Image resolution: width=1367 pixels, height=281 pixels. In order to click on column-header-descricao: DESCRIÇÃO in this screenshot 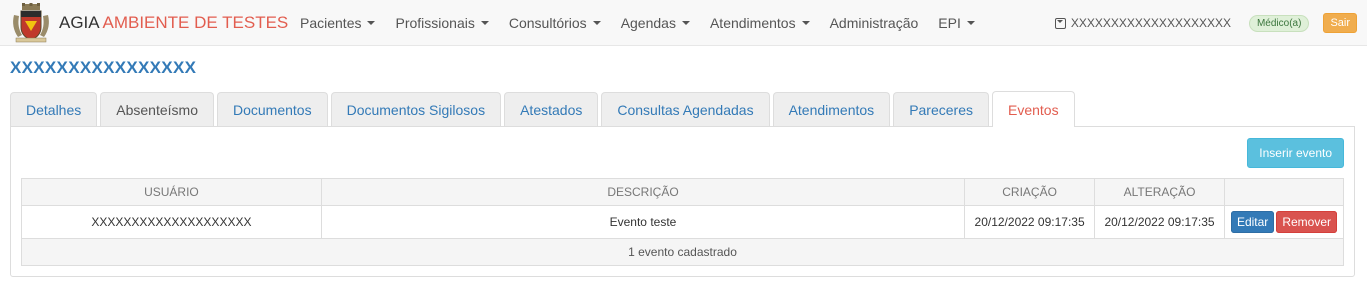, I will do `click(643, 192)`.